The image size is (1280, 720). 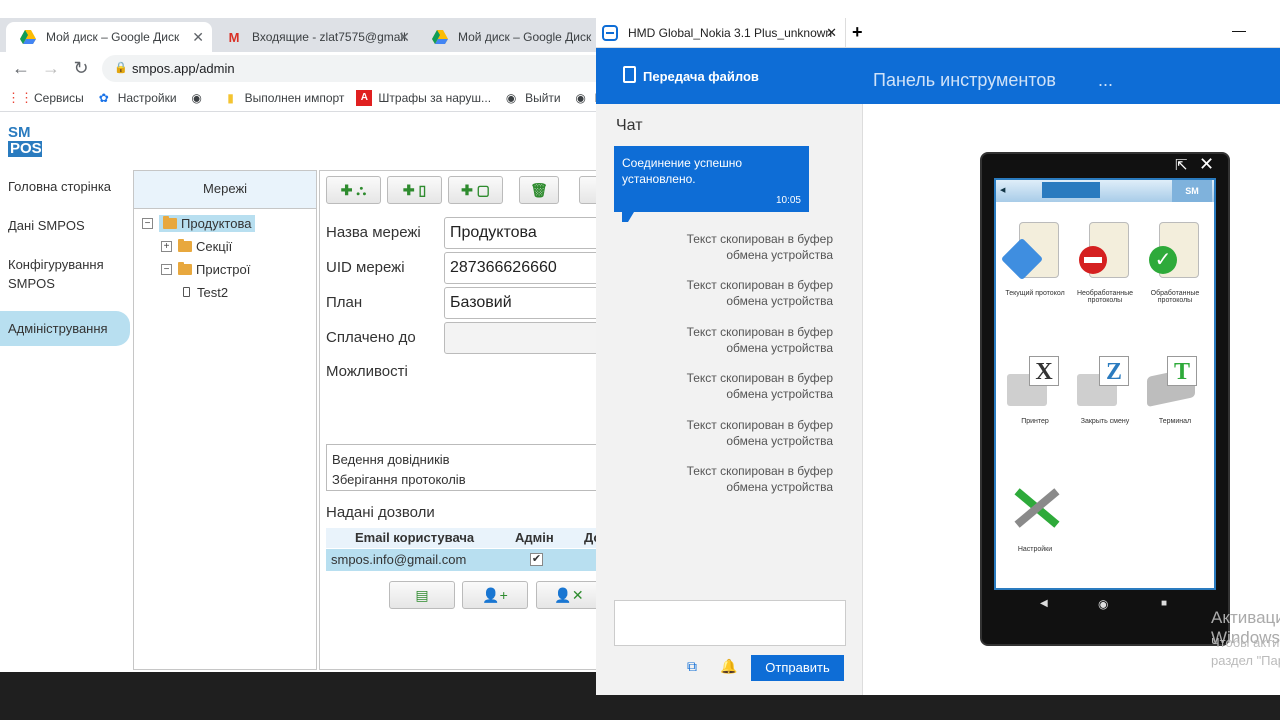 What do you see at coordinates (65, 186) in the screenshot?
I see `nav-home: Головна сторінка` at bounding box center [65, 186].